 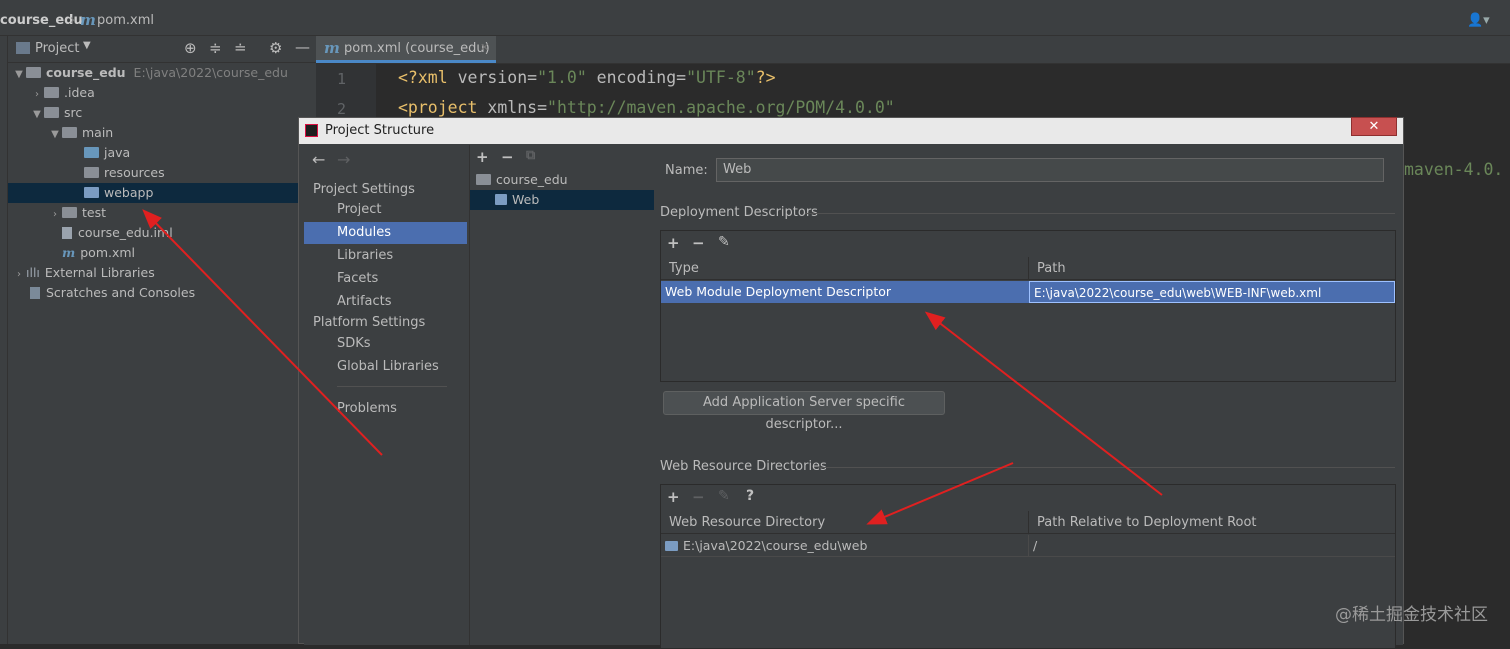 What do you see at coordinates (364, 302) in the screenshot?
I see `sidebar-item-artifacts: Artifacts` at bounding box center [364, 302].